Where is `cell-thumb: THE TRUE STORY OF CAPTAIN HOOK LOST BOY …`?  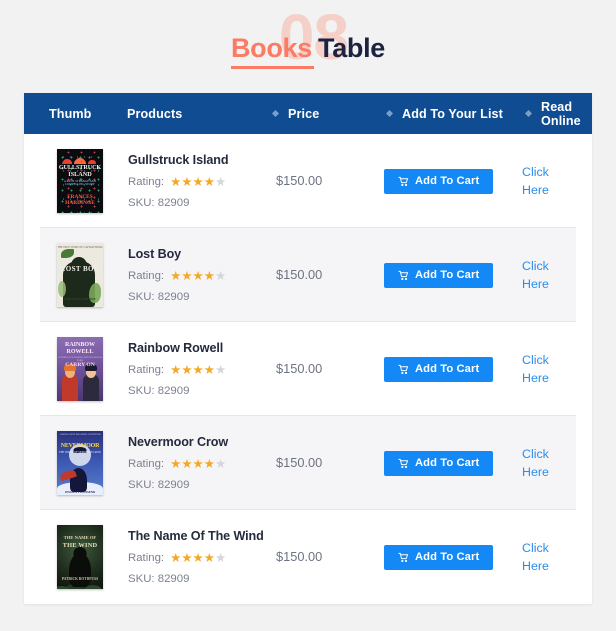
cell-thumb: THE TRUE STORY OF CAPTAIN HOOK LOST BOY … is located at coordinates (75, 275).